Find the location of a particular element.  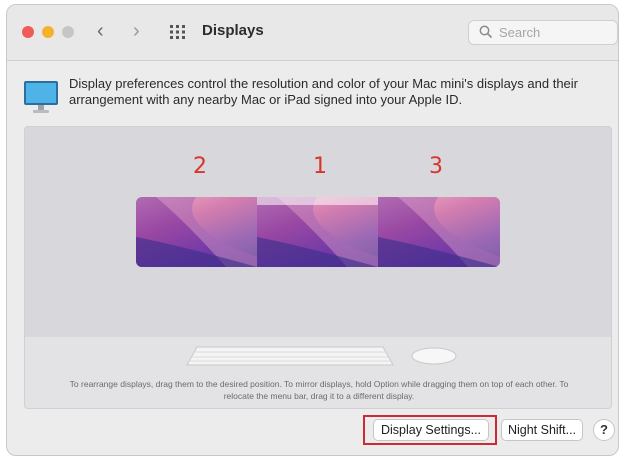

close-button is located at coordinates (28, 32).